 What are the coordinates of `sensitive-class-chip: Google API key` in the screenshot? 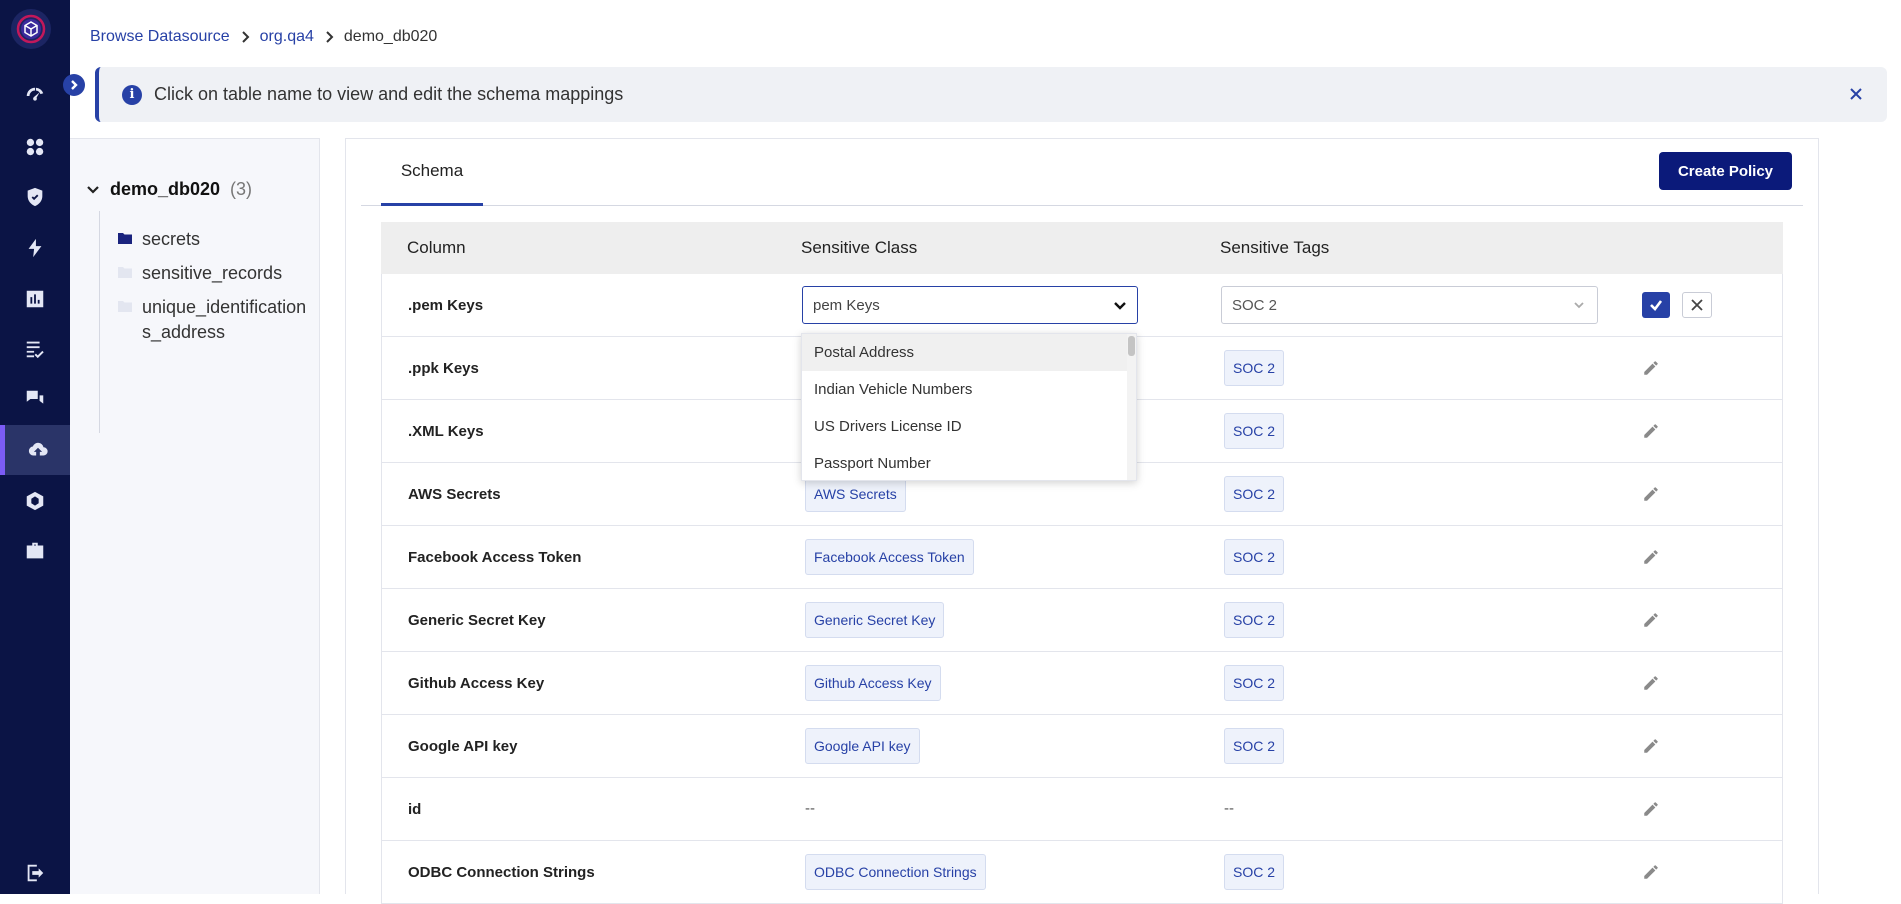 It's located at (862, 746).